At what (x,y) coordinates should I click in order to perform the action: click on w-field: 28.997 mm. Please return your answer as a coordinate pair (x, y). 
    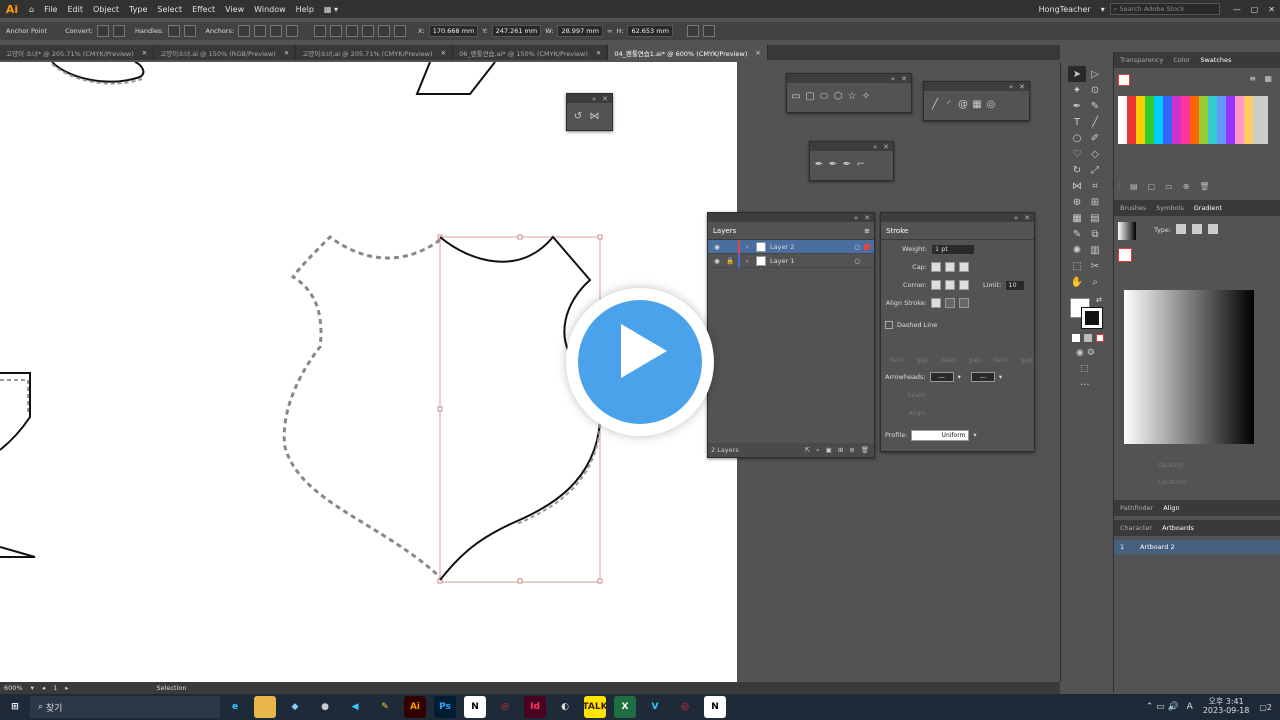
    Looking at the image, I should click on (580, 31).